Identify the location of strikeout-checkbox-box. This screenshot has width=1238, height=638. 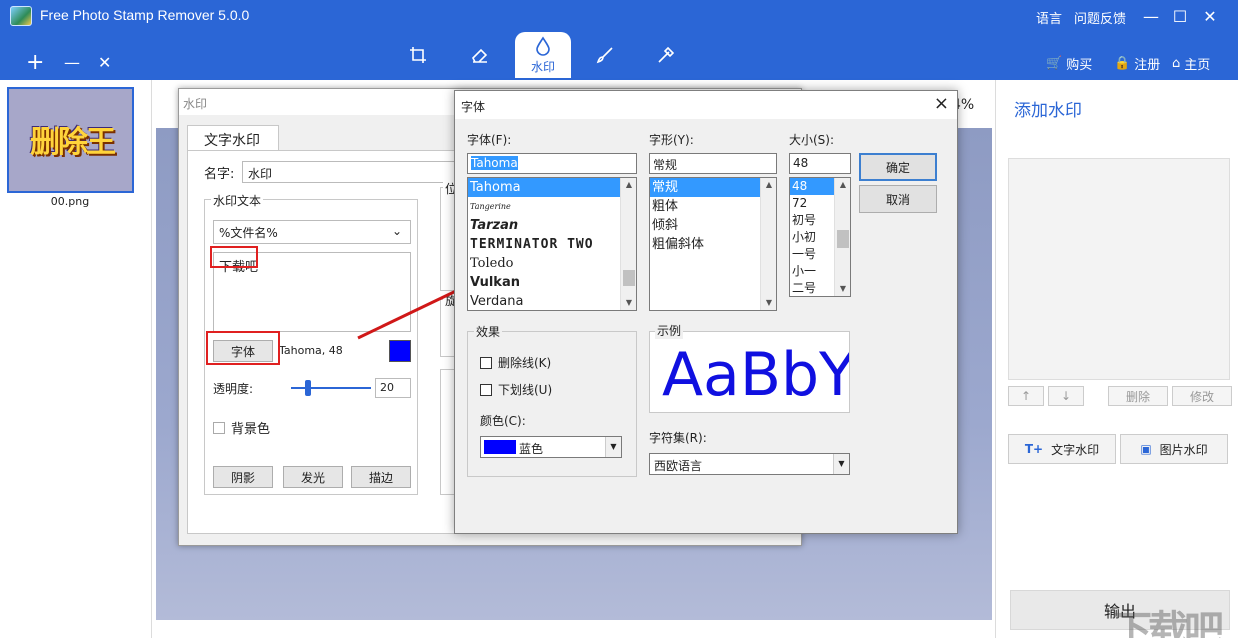
(486, 362).